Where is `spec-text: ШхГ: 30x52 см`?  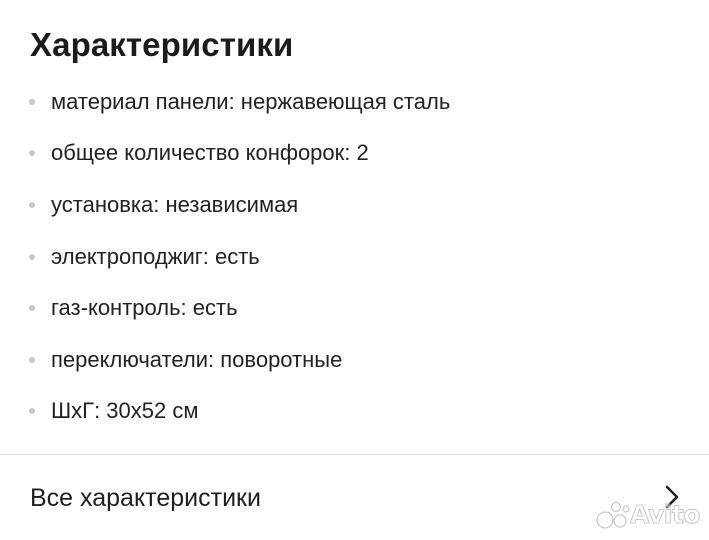 spec-text: ШхГ: 30x52 см is located at coordinates (125, 411).